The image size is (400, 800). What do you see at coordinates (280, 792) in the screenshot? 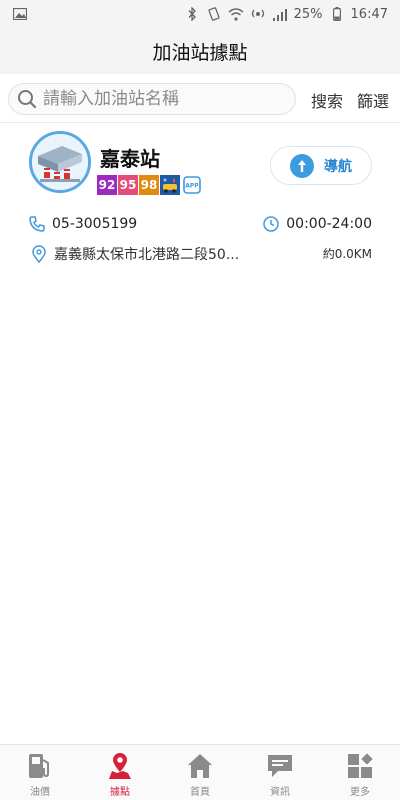
I see `tab-label: 資訊` at bounding box center [280, 792].